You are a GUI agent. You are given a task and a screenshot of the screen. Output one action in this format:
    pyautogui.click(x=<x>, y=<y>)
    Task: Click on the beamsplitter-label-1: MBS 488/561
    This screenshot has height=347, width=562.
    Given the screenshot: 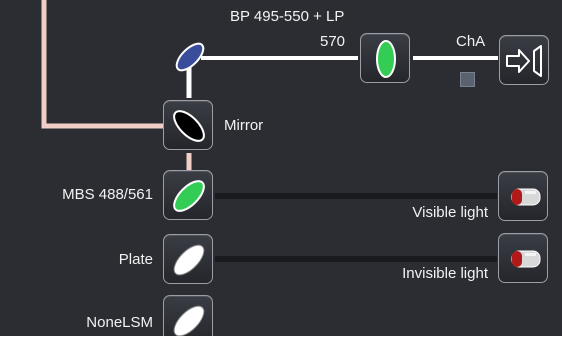 What is the action you would take?
    pyautogui.click(x=107, y=194)
    